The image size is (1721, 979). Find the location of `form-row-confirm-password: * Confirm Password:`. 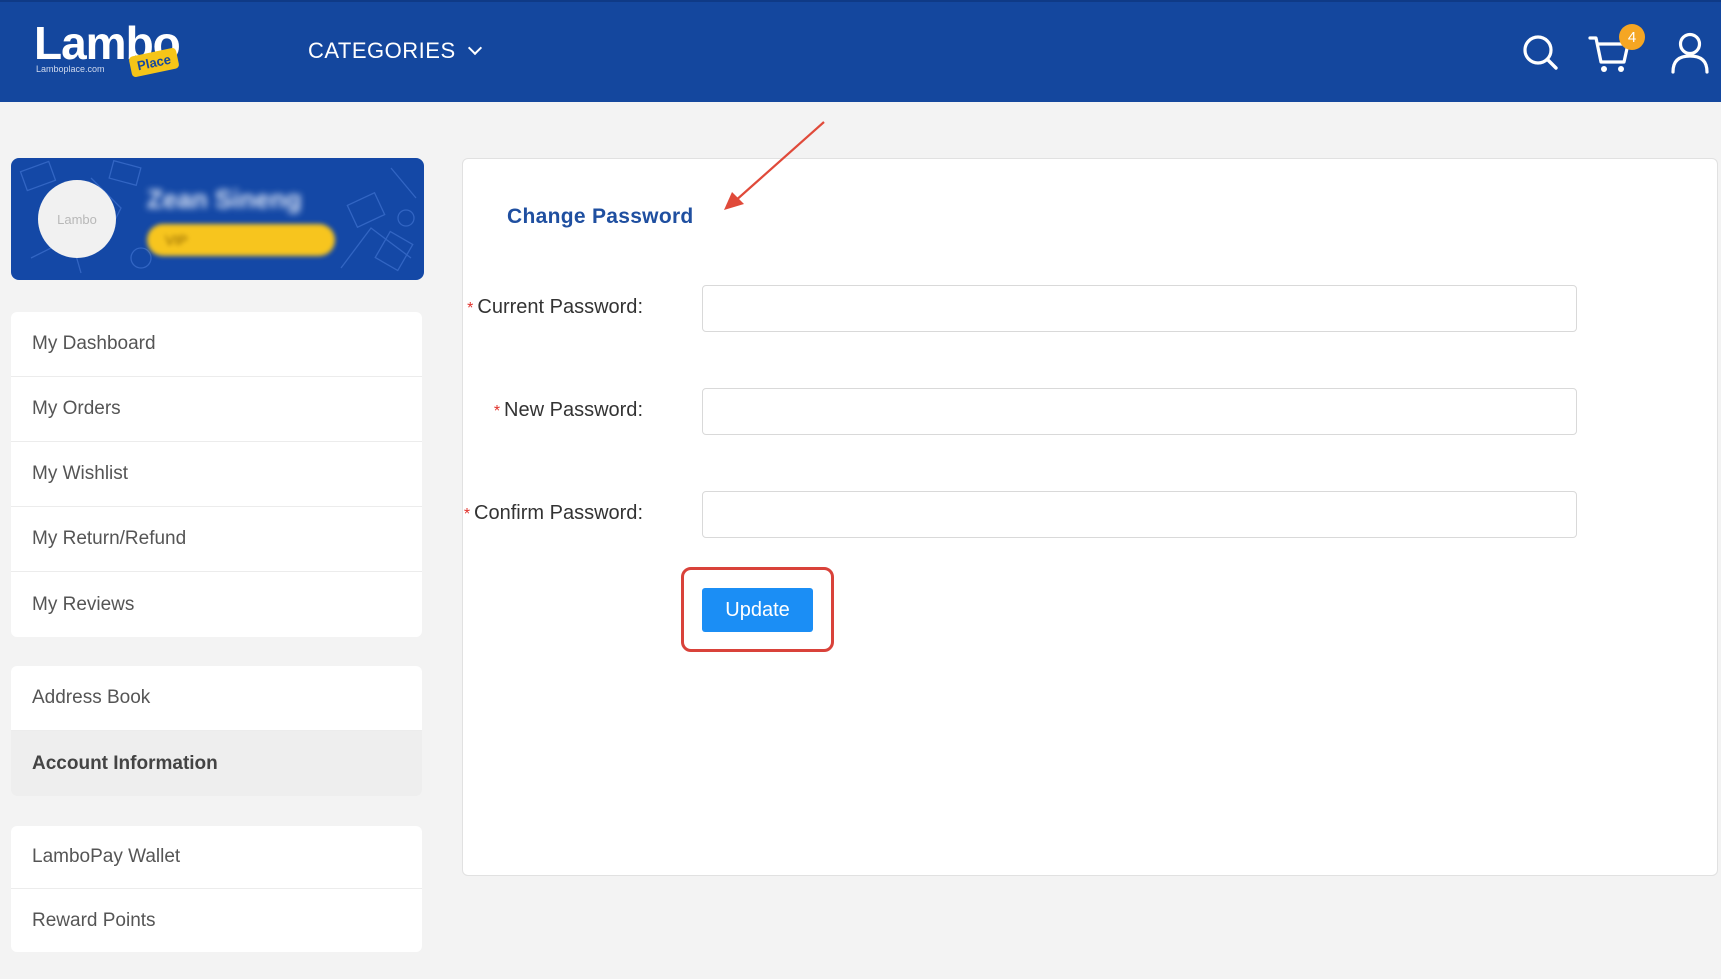

form-row-confirm-password: * Confirm Password: is located at coordinates (1091, 515).